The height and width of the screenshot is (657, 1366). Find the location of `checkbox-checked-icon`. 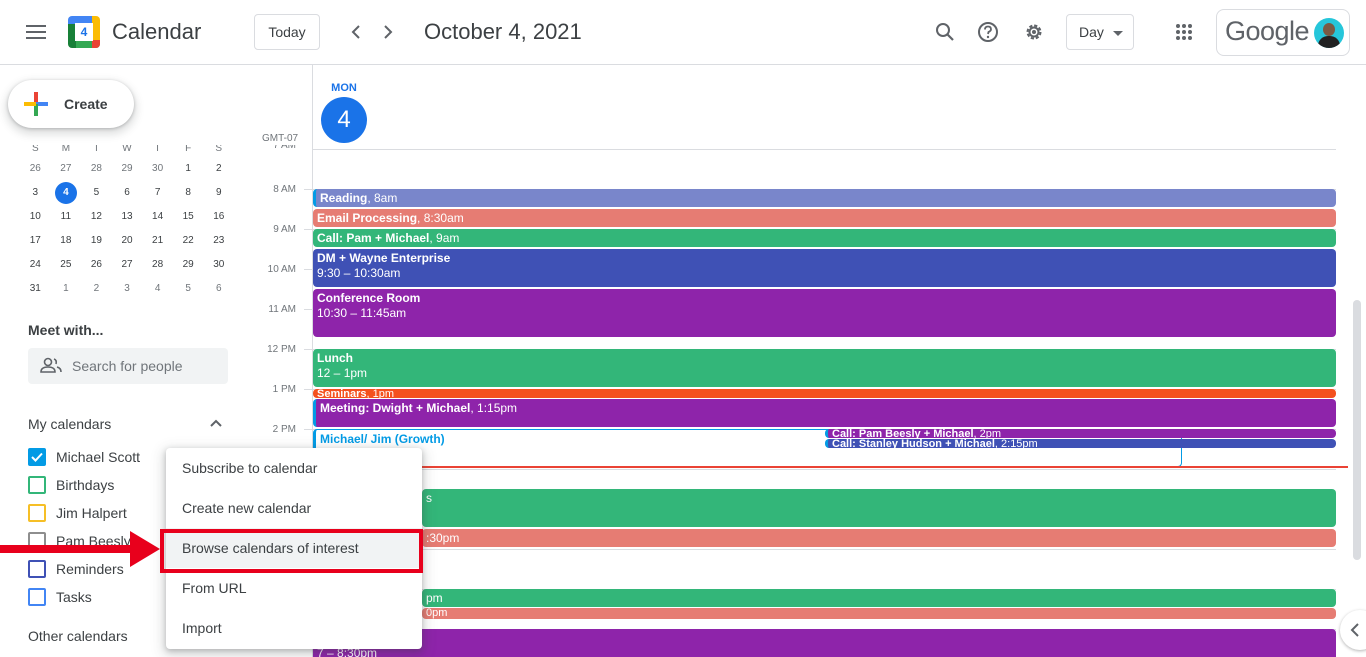

checkbox-checked-icon is located at coordinates (37, 457).